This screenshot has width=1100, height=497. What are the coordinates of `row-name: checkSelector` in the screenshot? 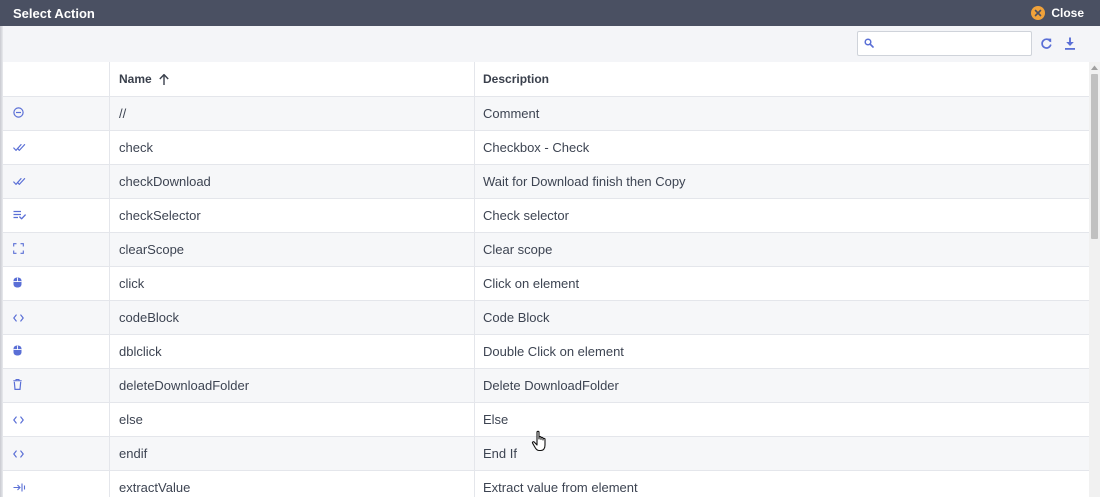 It's located at (292, 215).